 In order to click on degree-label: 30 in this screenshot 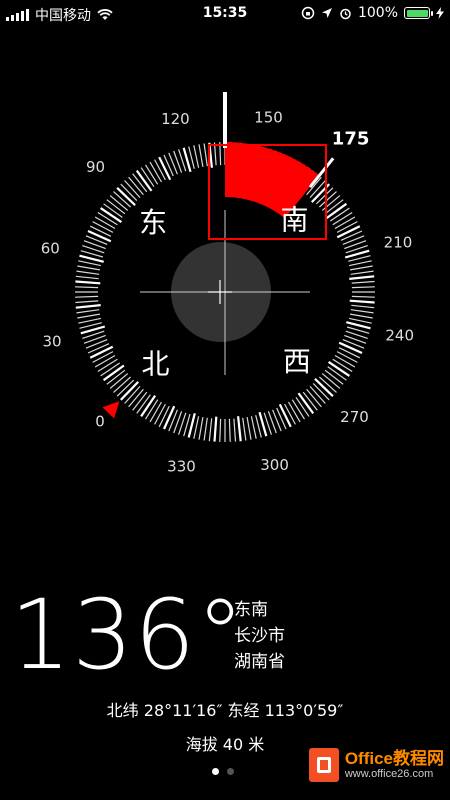, I will do `click(51, 342)`.